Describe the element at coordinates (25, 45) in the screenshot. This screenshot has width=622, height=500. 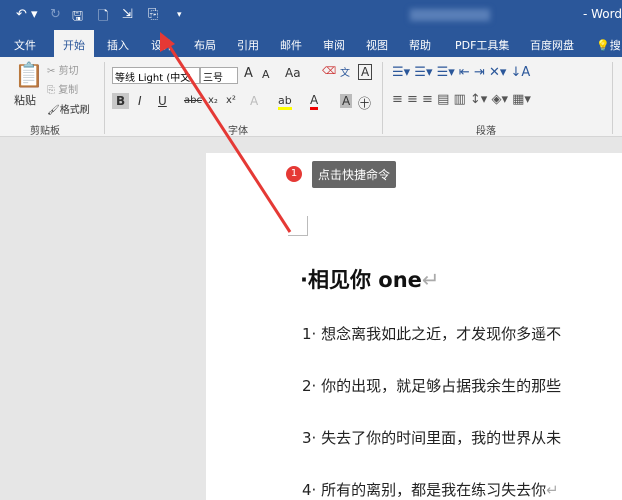
I see `tab-file: 文件` at that location.